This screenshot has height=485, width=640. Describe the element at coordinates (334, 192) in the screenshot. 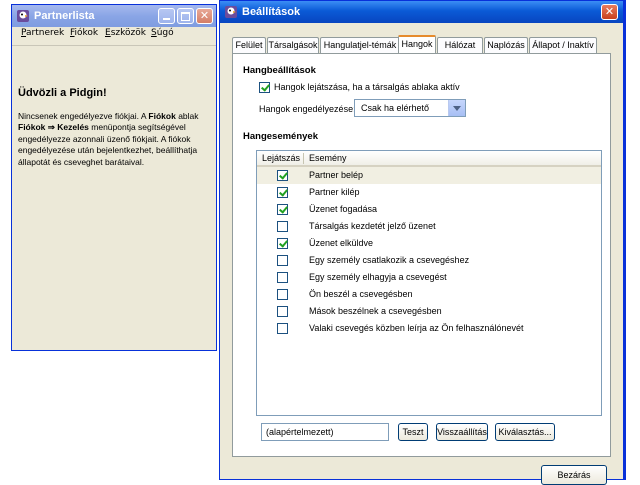

I see `event-label: Partner kilép` at that location.